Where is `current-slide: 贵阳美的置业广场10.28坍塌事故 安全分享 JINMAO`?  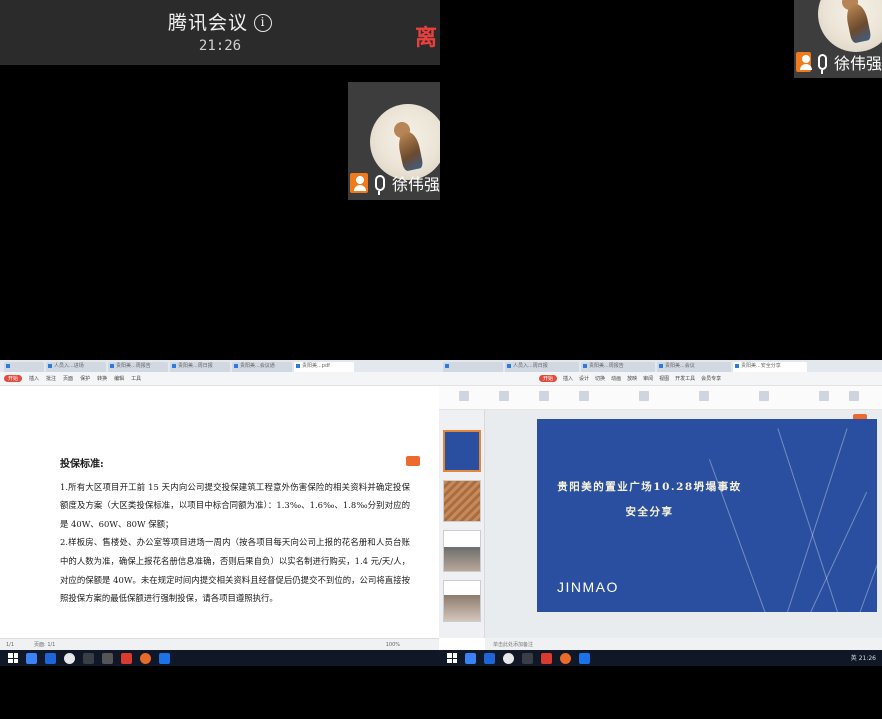
current-slide: 贵阳美的置业广场10.28坍塌事故 安全分享 JINMAO is located at coordinates (707, 515).